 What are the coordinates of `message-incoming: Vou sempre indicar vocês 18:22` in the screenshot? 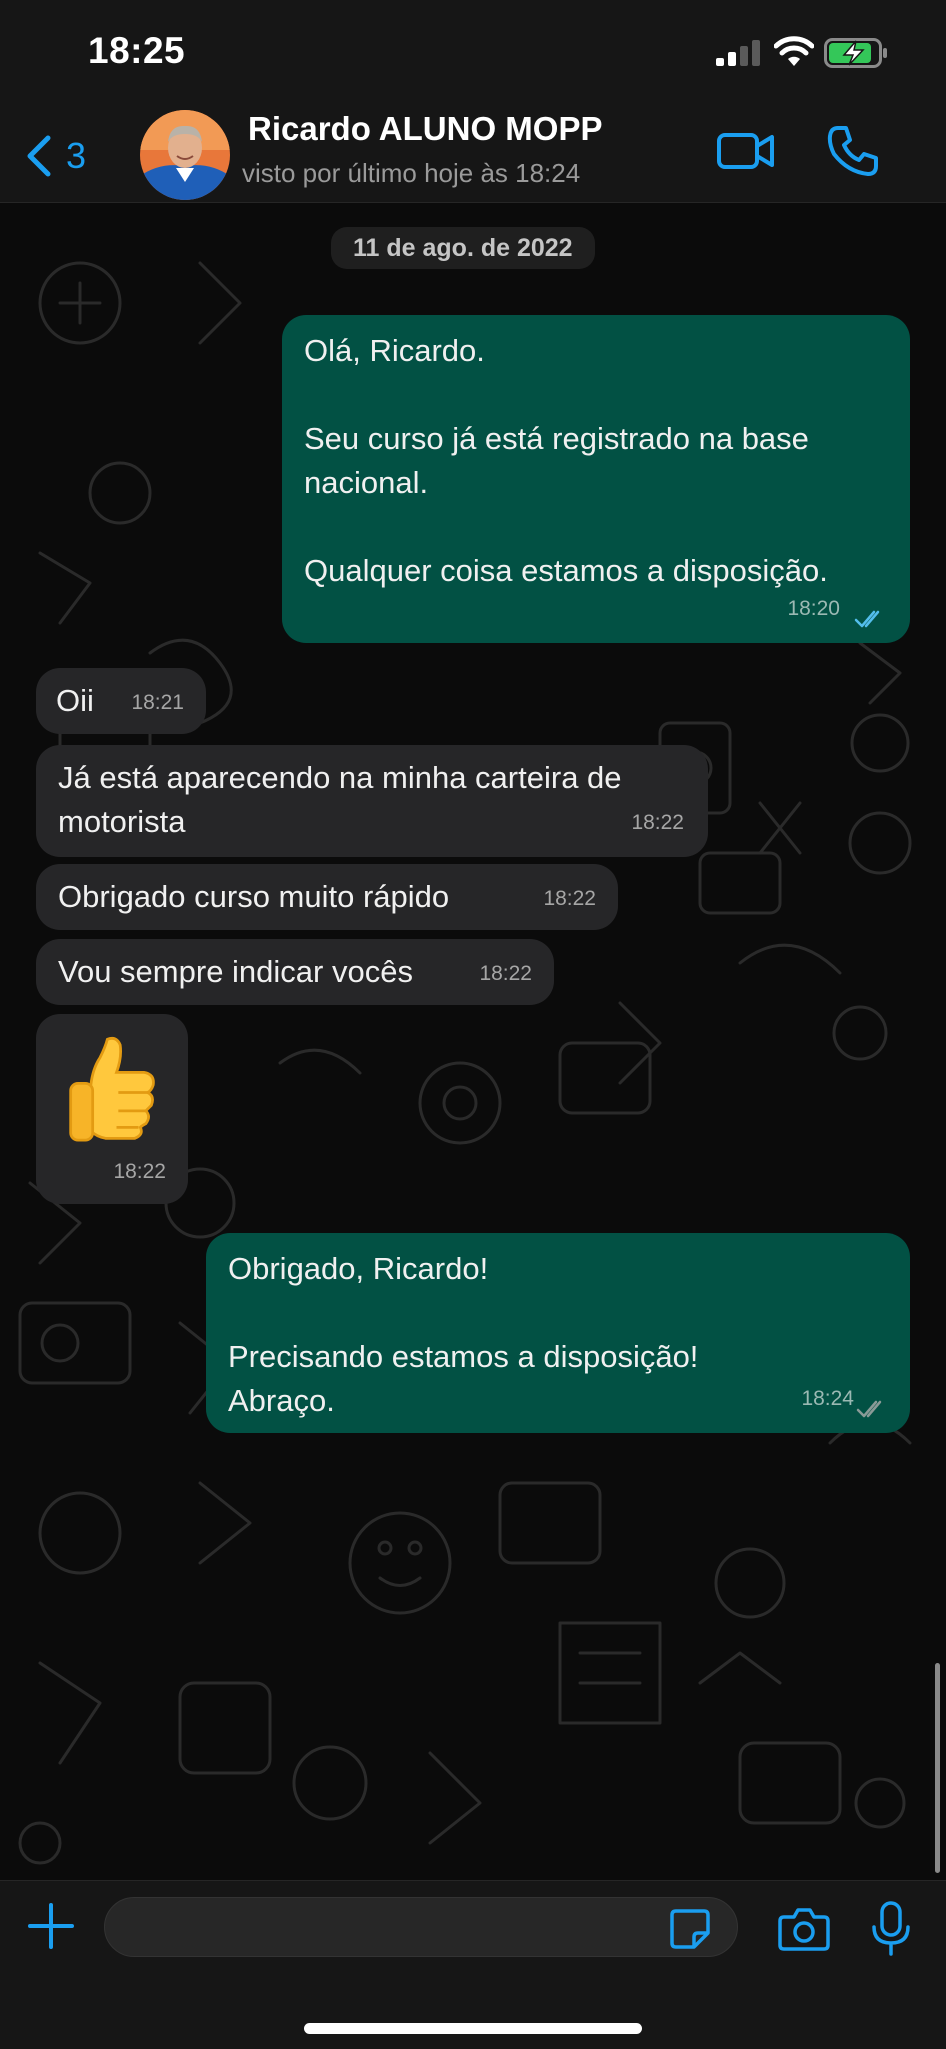 It's located at (295, 972).